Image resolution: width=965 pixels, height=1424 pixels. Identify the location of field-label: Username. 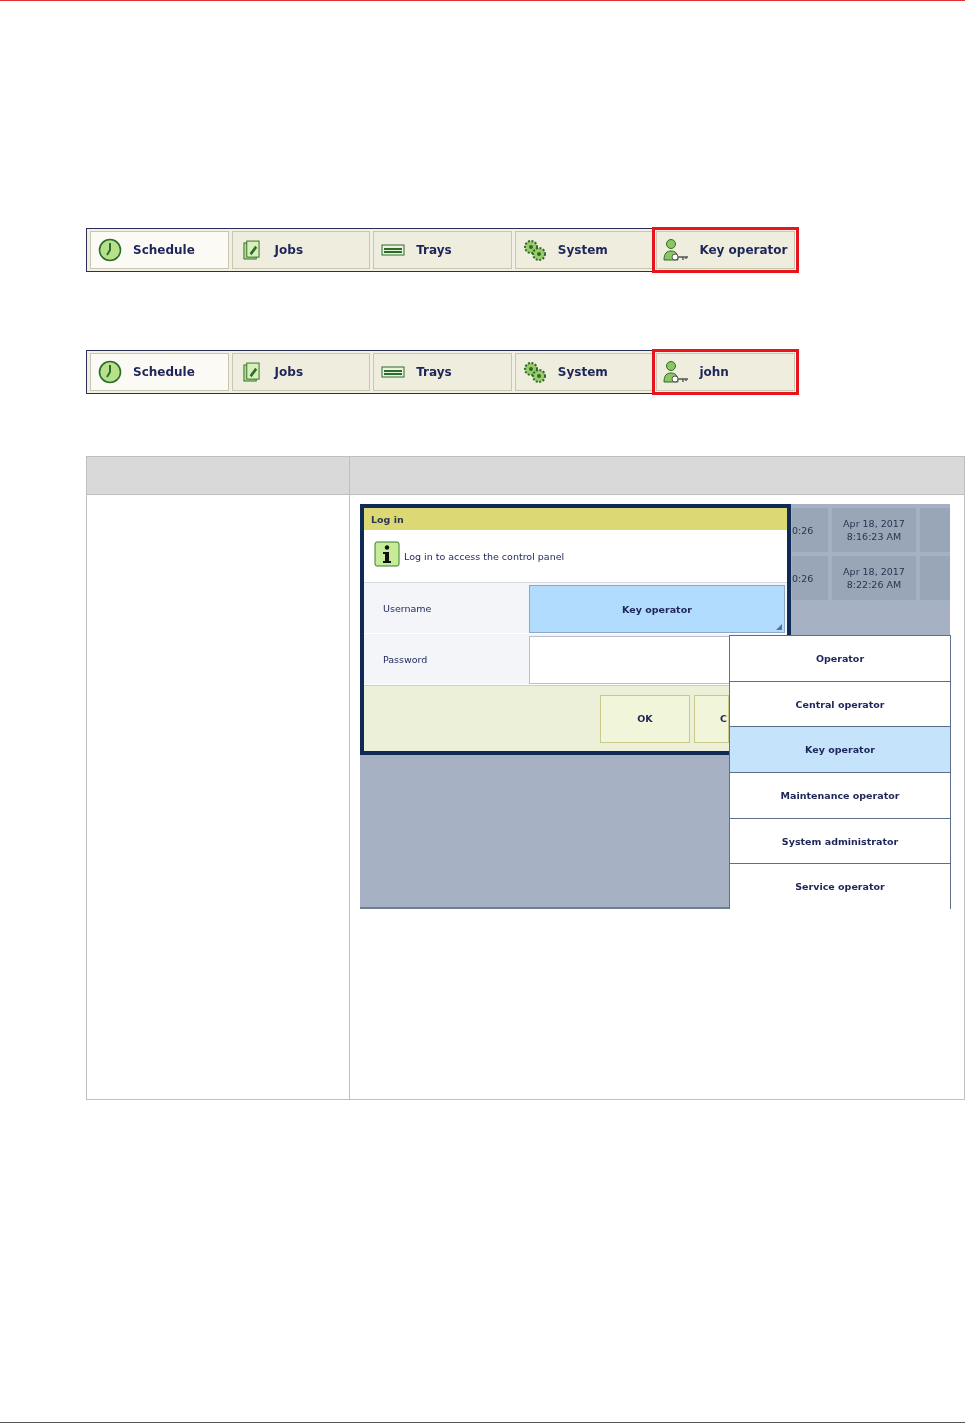
(407, 608).